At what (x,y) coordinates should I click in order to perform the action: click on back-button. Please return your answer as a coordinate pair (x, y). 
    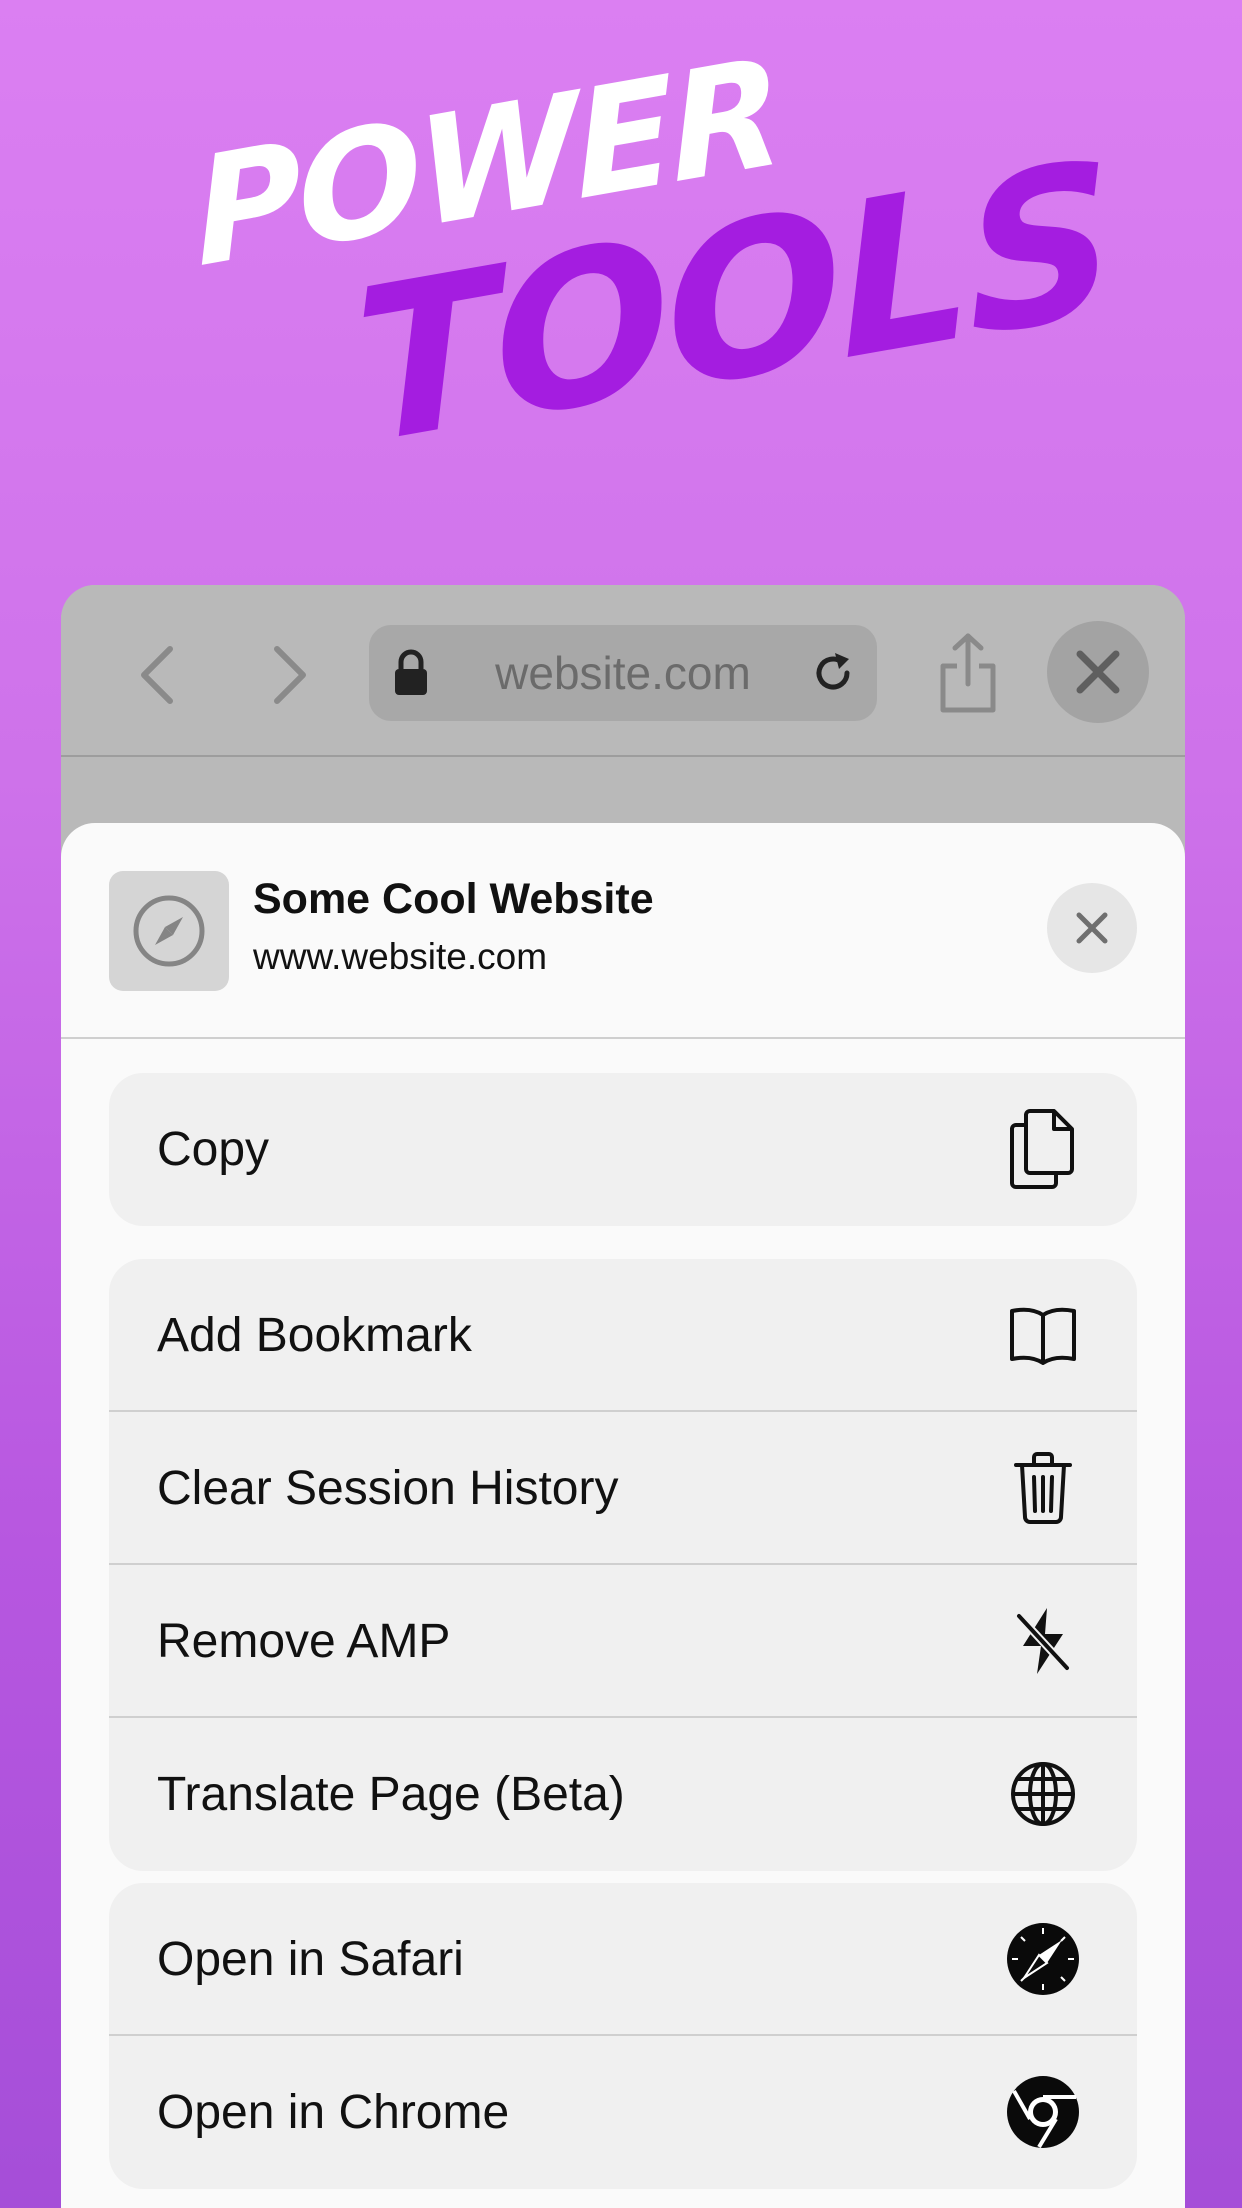
    Looking at the image, I should click on (156, 675).